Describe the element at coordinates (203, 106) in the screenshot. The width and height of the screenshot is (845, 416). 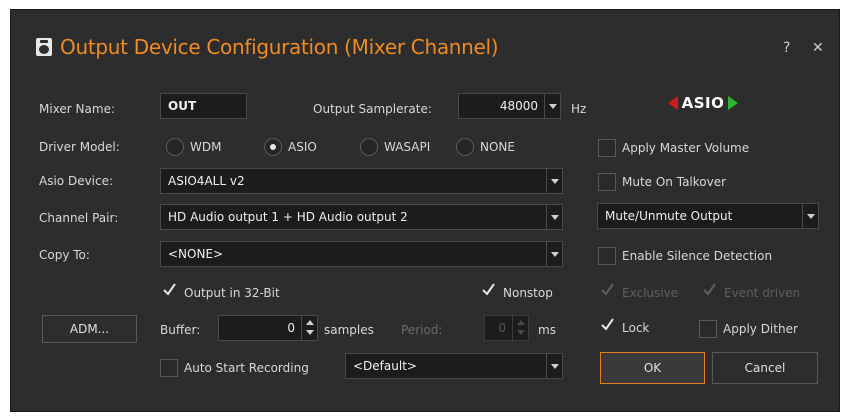
I see `mixer-name-input: OUT` at that location.